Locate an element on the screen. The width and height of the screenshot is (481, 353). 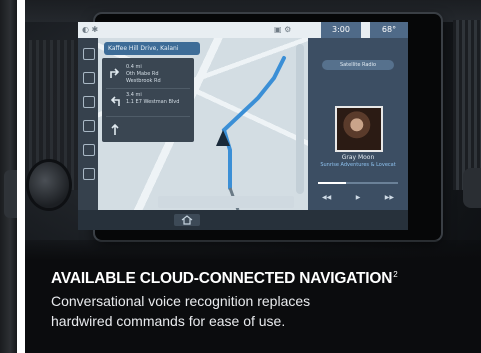
turn-street: Oth Mabe Rd is located at coordinates (142, 74).